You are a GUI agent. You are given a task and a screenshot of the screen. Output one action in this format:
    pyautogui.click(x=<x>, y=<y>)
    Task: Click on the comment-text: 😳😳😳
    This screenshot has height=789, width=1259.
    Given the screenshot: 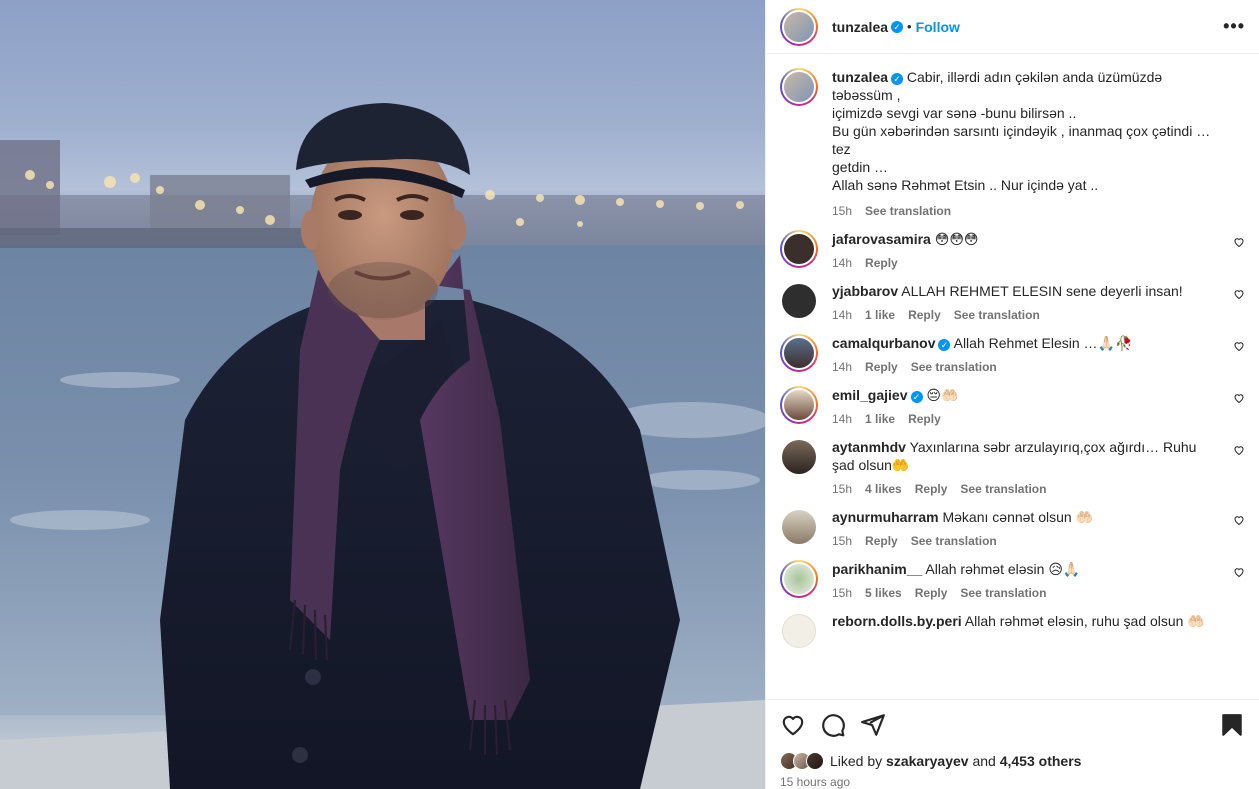 What is the action you would take?
    pyautogui.click(x=956, y=239)
    